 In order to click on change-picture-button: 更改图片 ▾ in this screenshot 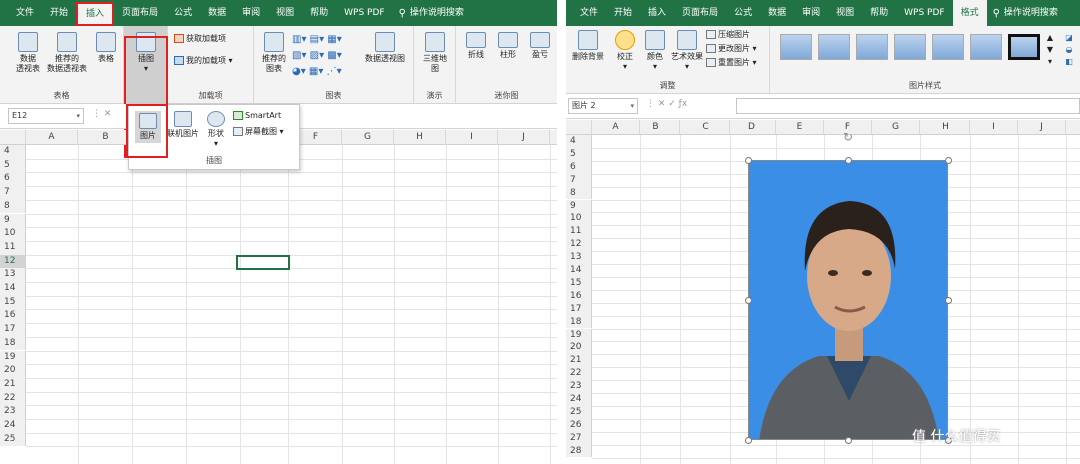, I will do `click(737, 49)`.